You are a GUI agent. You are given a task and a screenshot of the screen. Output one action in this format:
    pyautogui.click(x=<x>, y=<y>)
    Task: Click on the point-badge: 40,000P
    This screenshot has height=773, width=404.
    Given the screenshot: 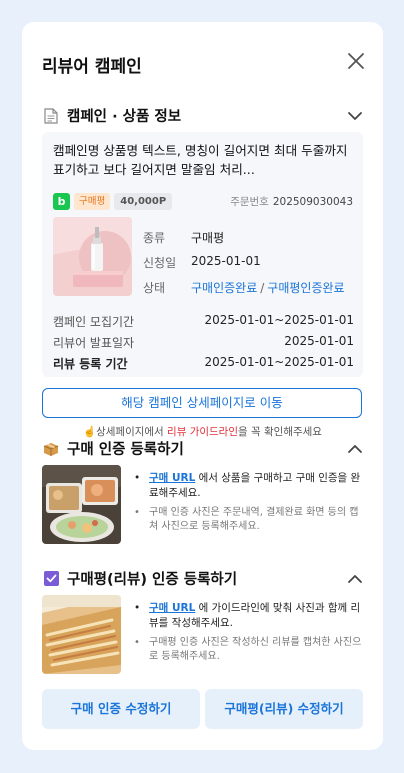 What is the action you would take?
    pyautogui.click(x=143, y=201)
    